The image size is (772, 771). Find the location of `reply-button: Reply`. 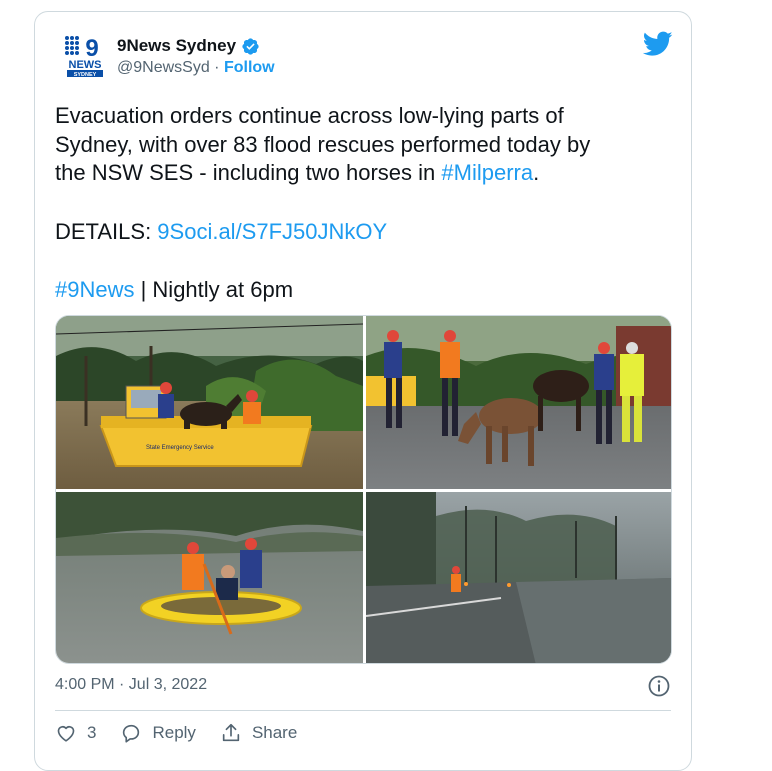

reply-button: Reply is located at coordinates (158, 733).